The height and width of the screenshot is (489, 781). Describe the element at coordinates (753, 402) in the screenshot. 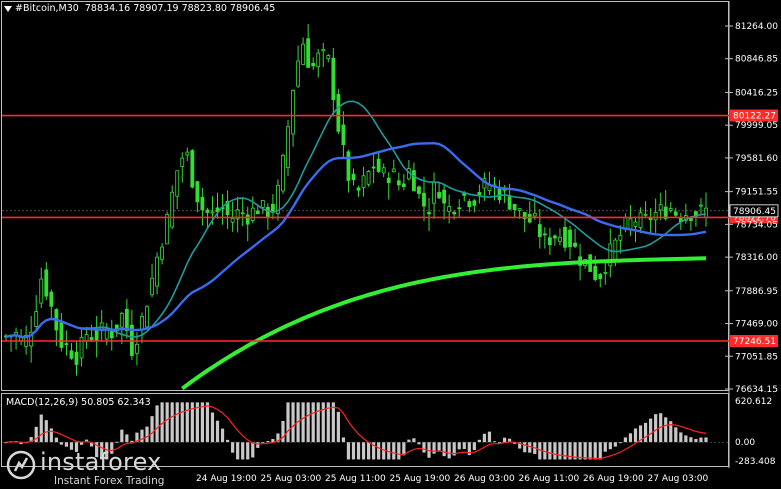

I see `macd-axis-label: 620.612` at that location.